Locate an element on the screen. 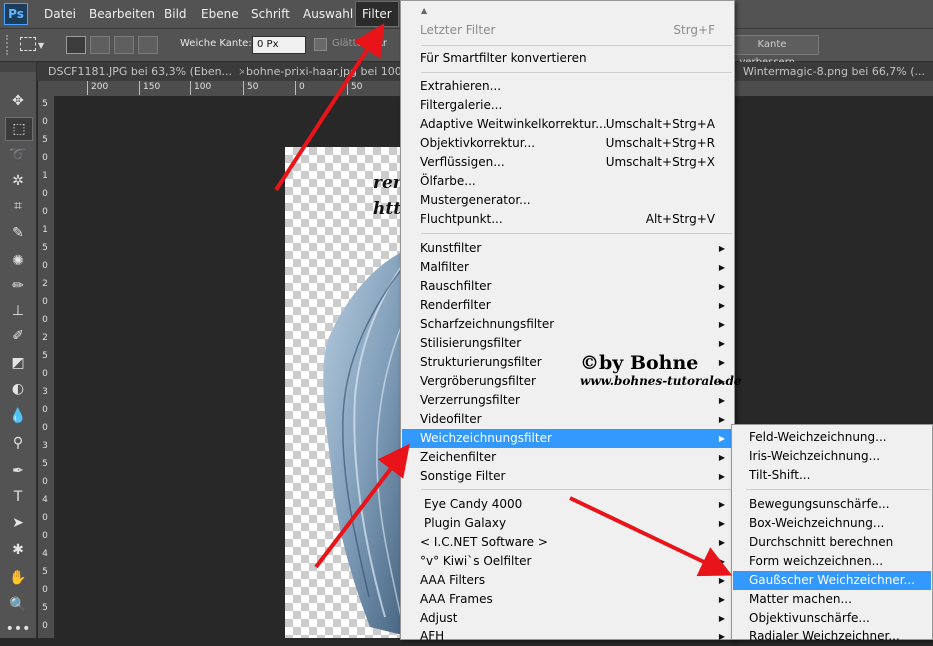  menu-item-shortcut: Umschalt+Strg+R is located at coordinates (660, 143).